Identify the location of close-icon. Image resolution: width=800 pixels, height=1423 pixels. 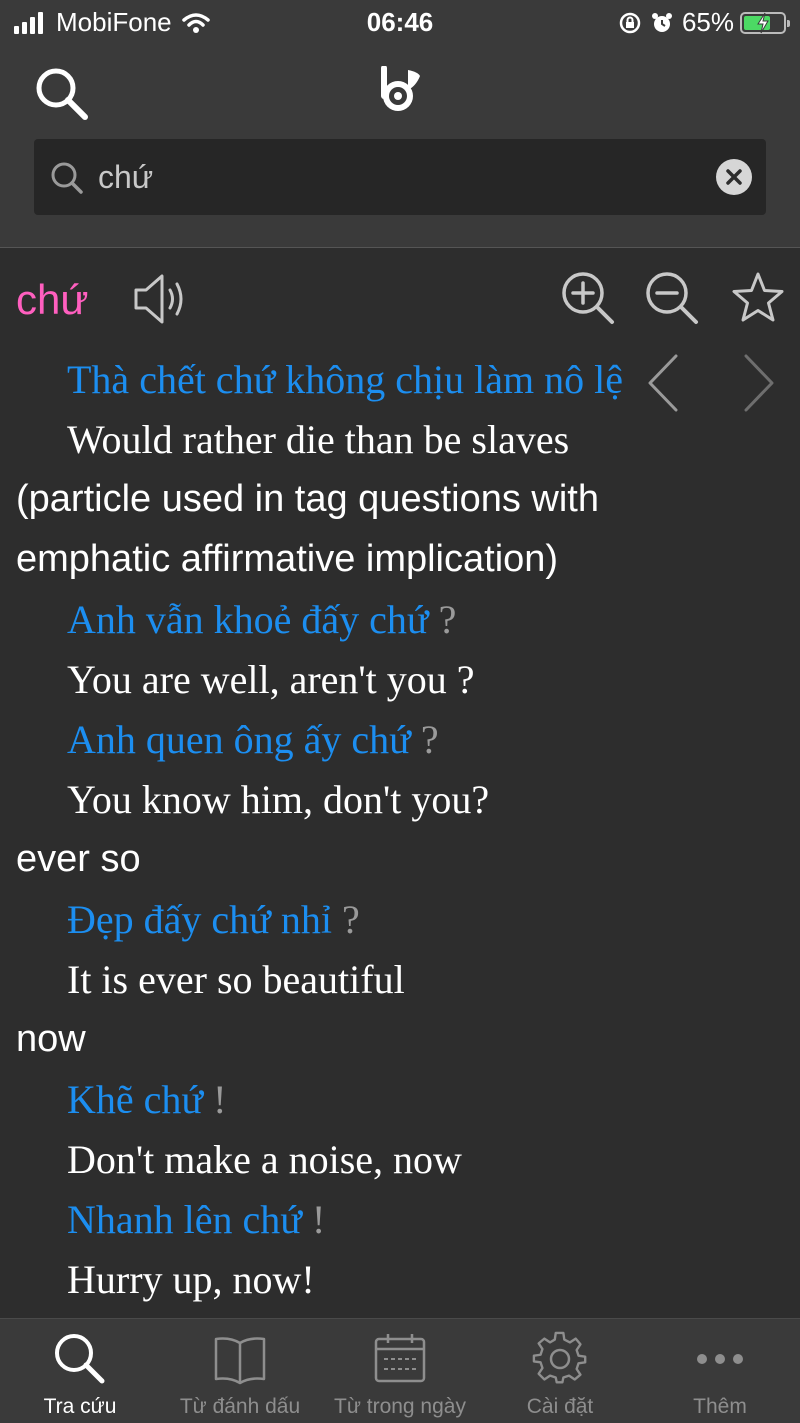
(734, 177).